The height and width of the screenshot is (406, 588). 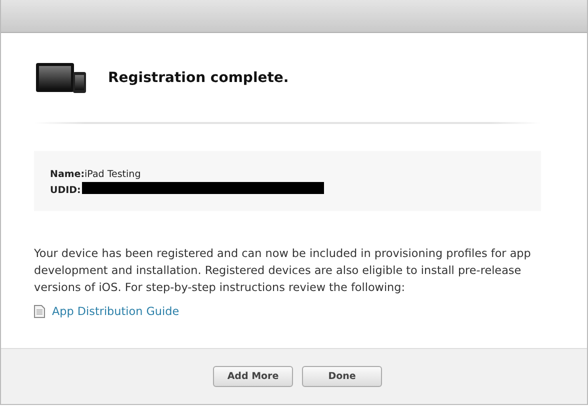 I want to click on dialog-title: Registration complete., so click(x=198, y=78).